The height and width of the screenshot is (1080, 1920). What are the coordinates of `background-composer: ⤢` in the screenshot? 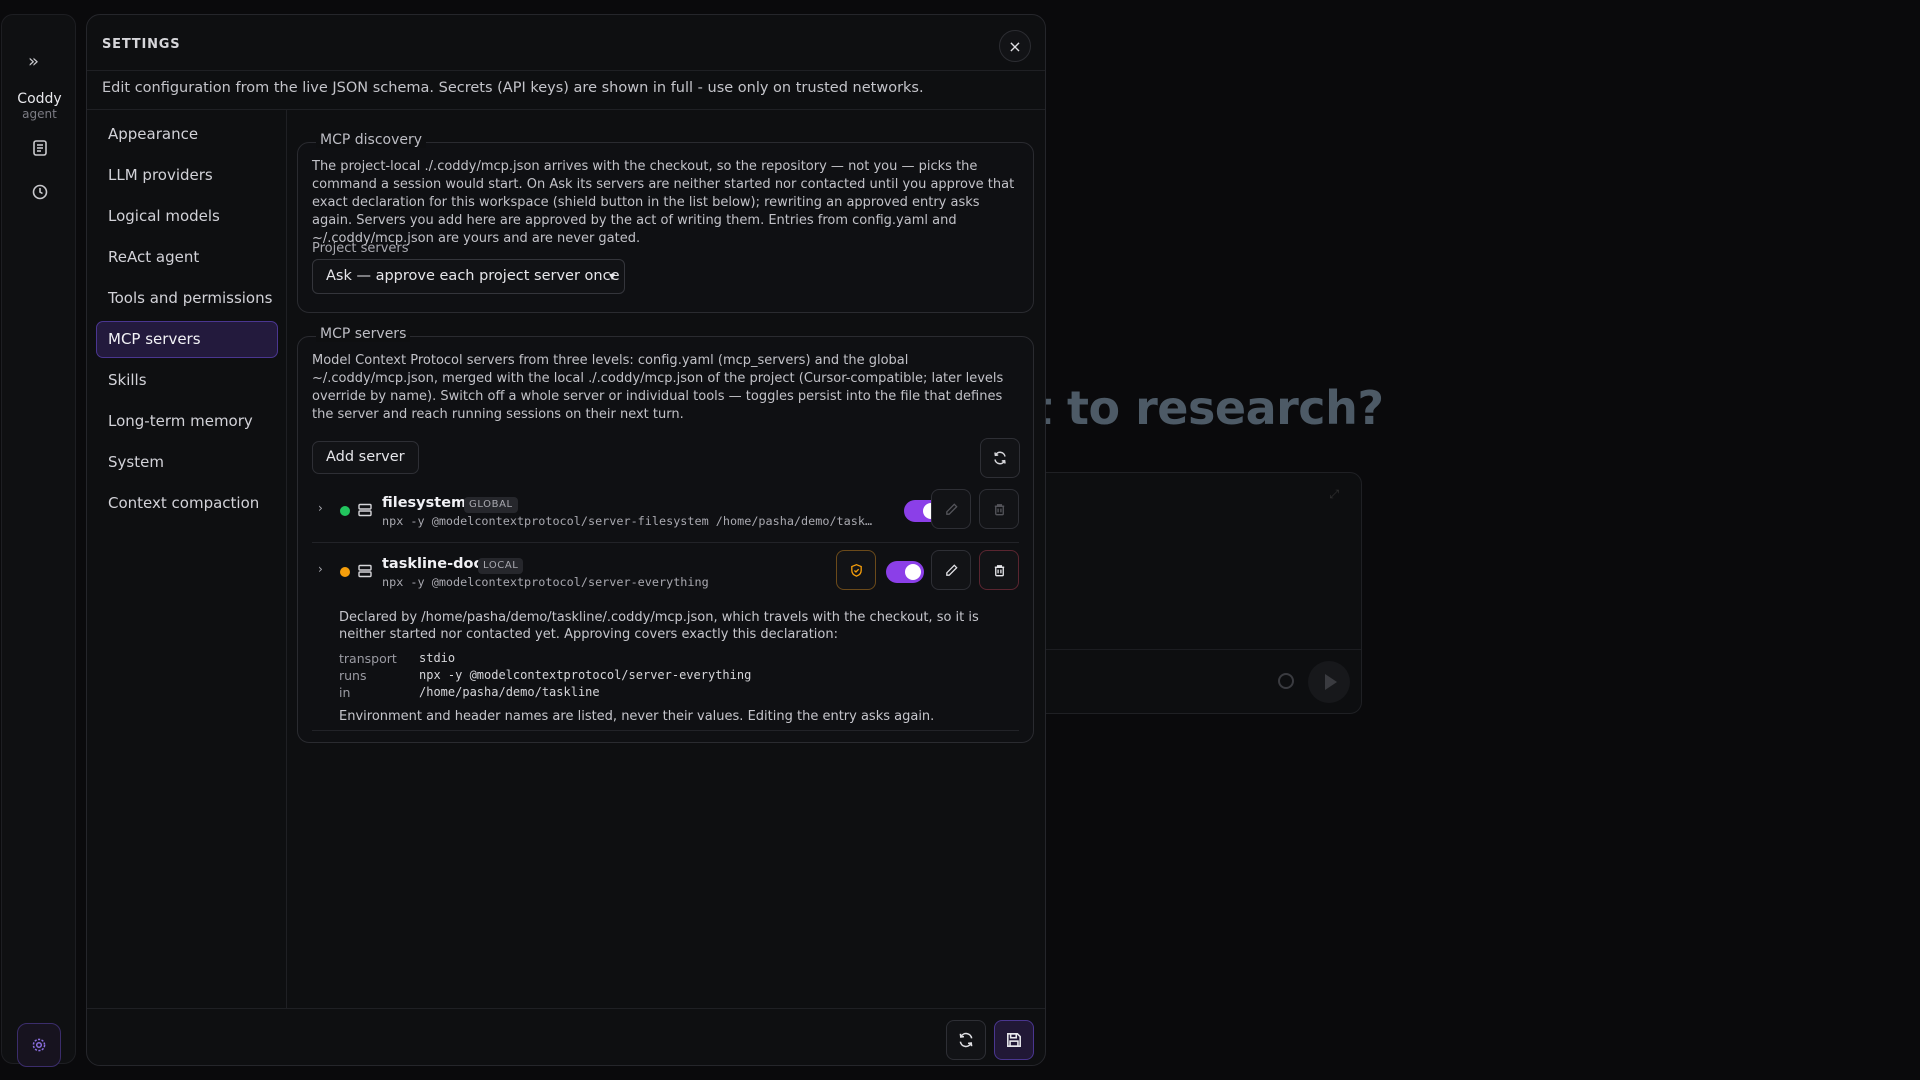 It's located at (1181, 593).